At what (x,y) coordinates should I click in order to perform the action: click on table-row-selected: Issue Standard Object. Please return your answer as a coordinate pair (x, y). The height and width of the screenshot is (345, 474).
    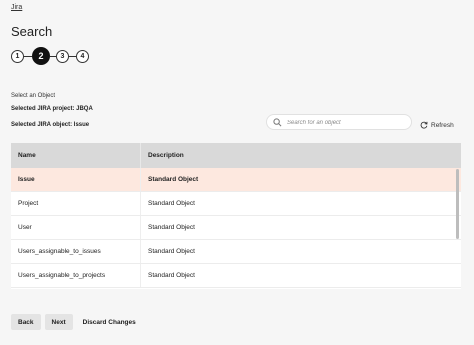
    Looking at the image, I should click on (236, 180).